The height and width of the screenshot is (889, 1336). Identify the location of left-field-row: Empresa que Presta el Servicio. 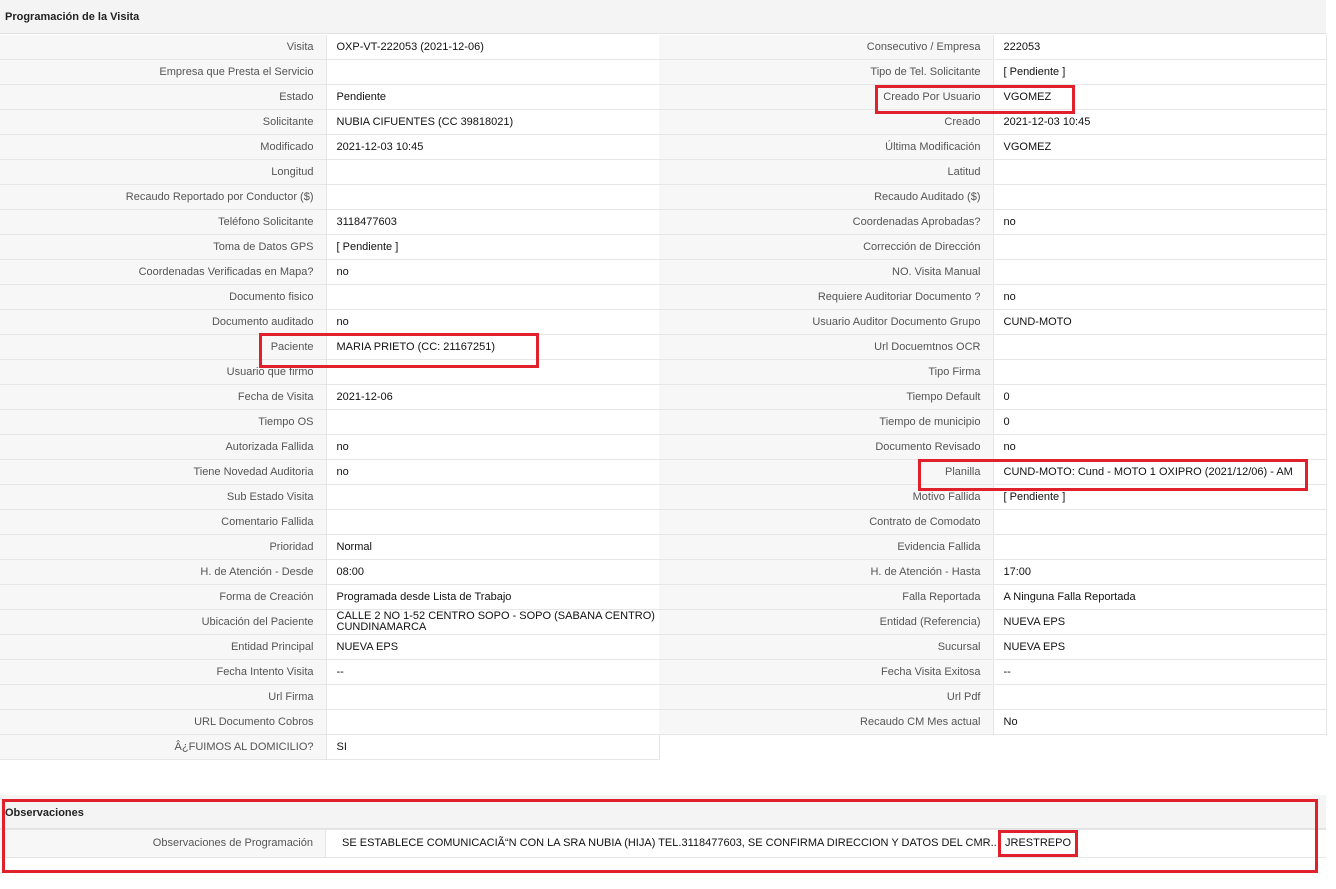
(330, 72).